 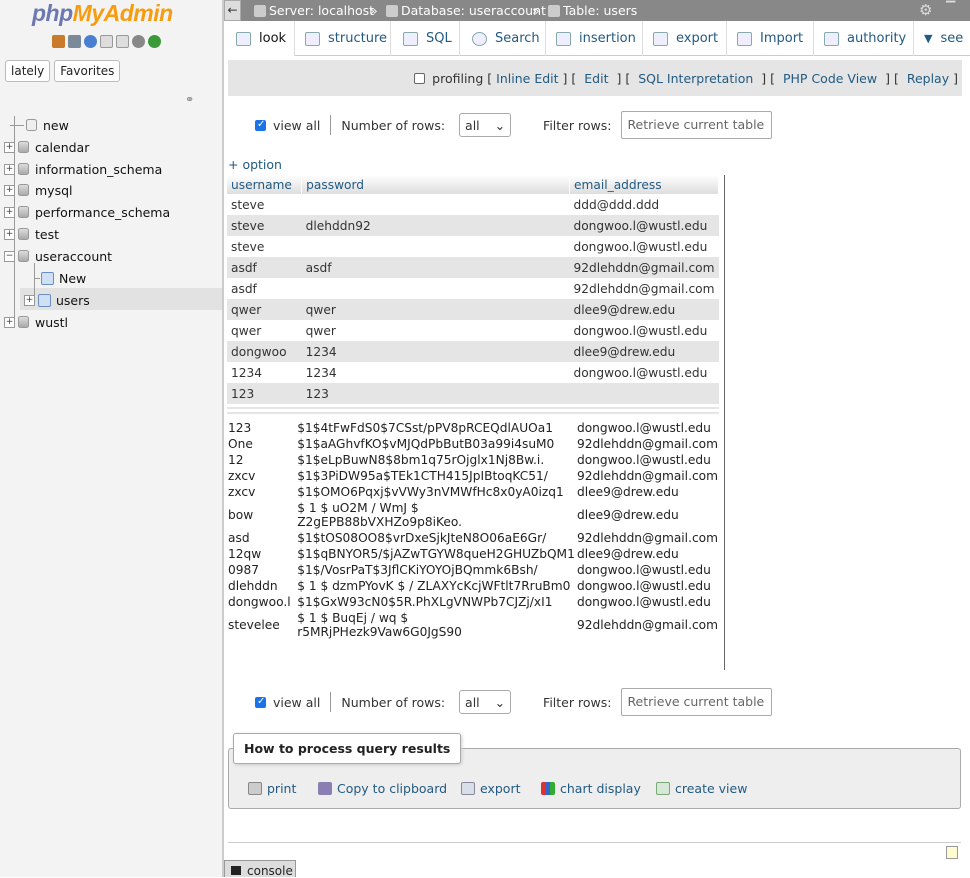 What do you see at coordinates (436, 570) in the screenshot?
I see `cell-password: $1$/VosrPaT$3JflCKiYOYOjBQmmk6Bsh/` at bounding box center [436, 570].